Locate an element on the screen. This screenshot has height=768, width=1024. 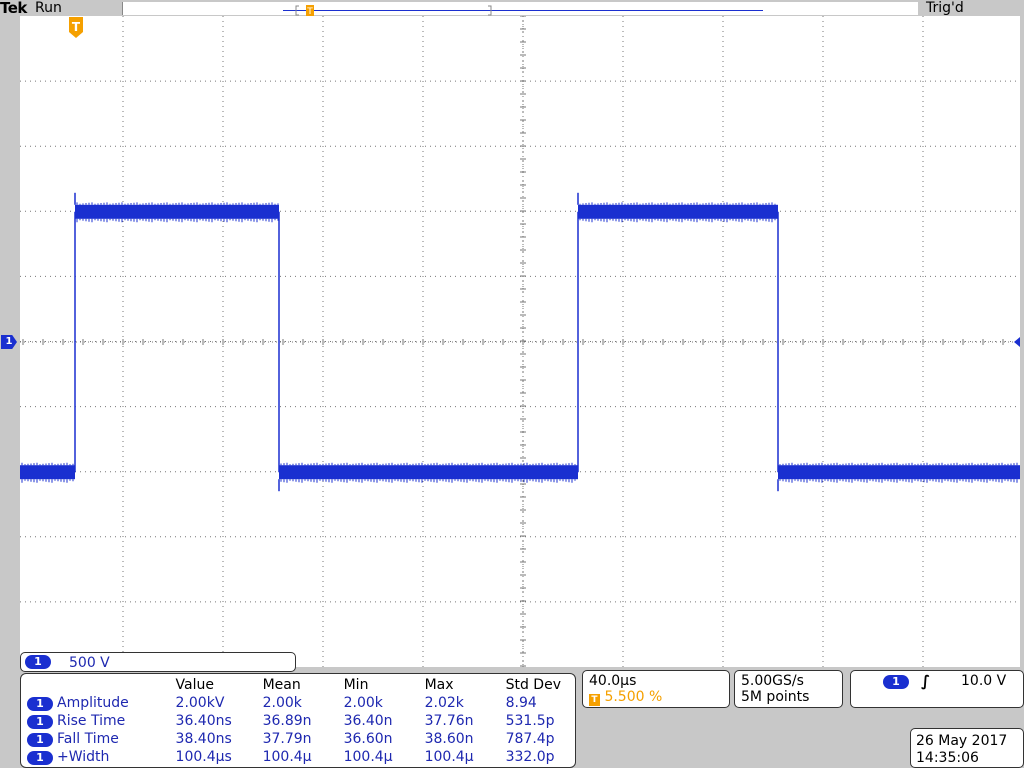
col-header-mean: Mean is located at coordinates (281, 685).